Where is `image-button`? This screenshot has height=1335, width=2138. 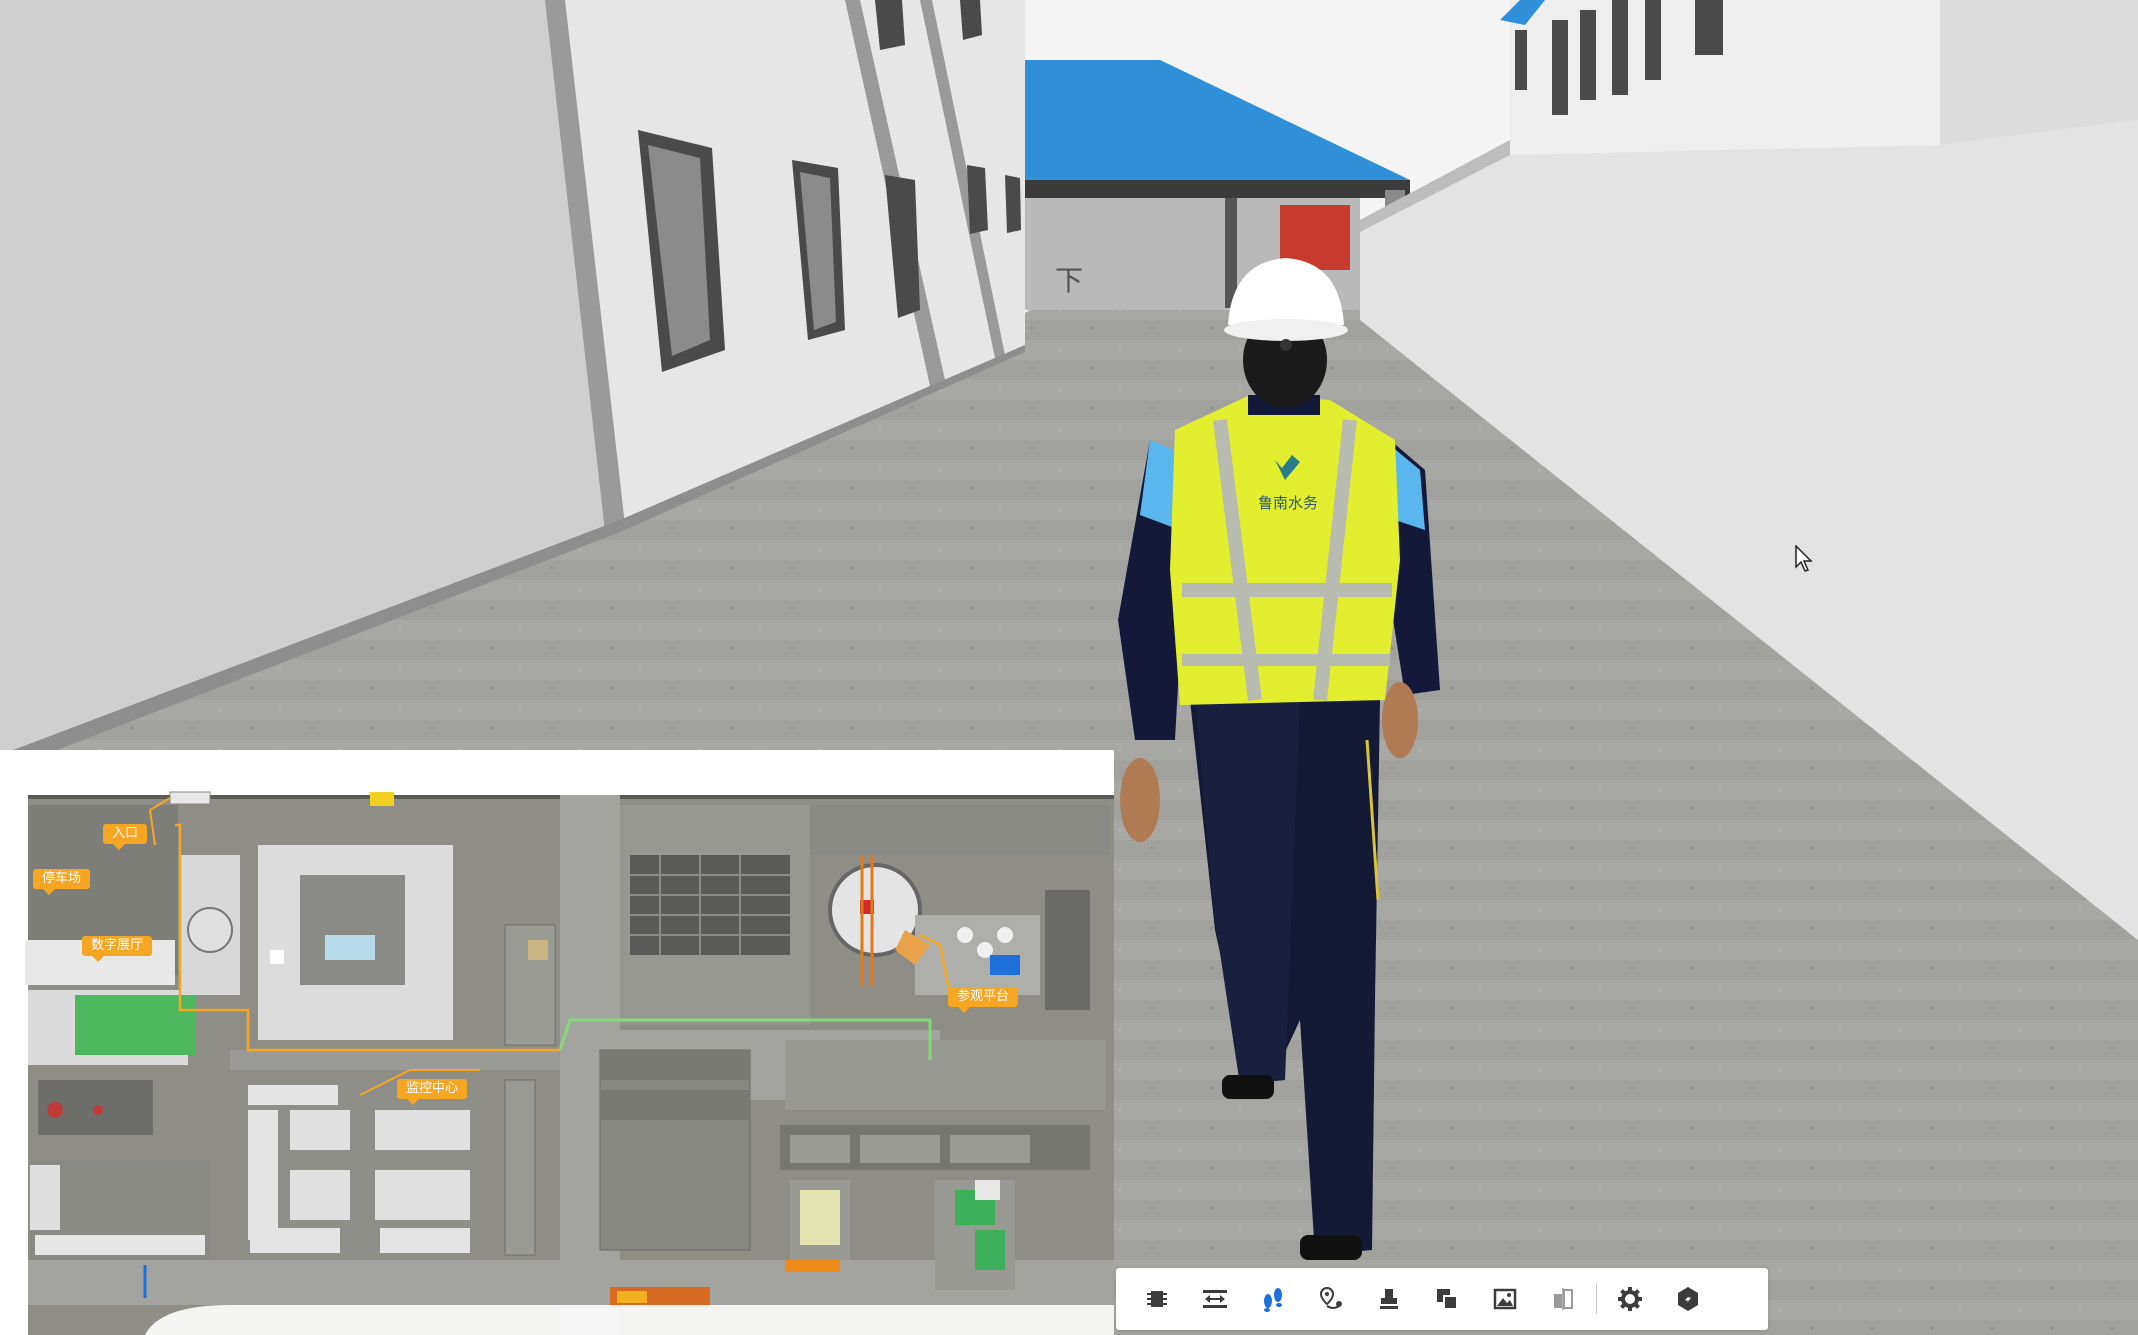
image-button is located at coordinates (1505, 1299).